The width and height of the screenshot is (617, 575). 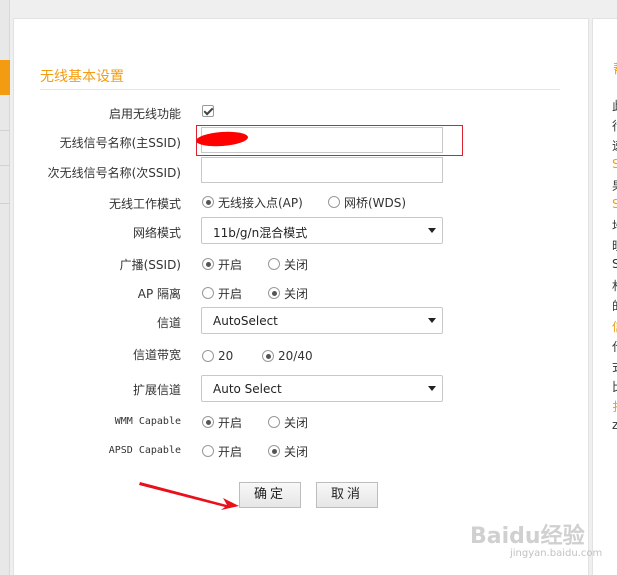 I want to click on help-text-fragment: 旺, so click(x=614, y=245).